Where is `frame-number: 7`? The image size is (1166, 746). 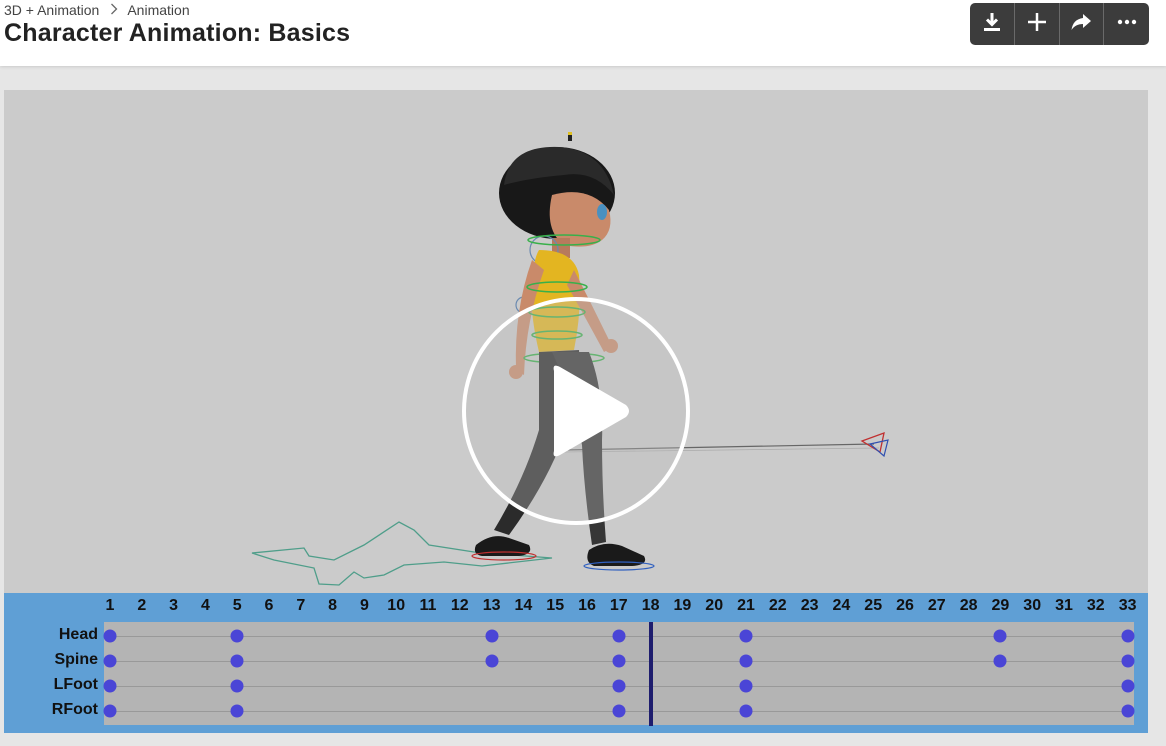
frame-number: 7 is located at coordinates (300, 606).